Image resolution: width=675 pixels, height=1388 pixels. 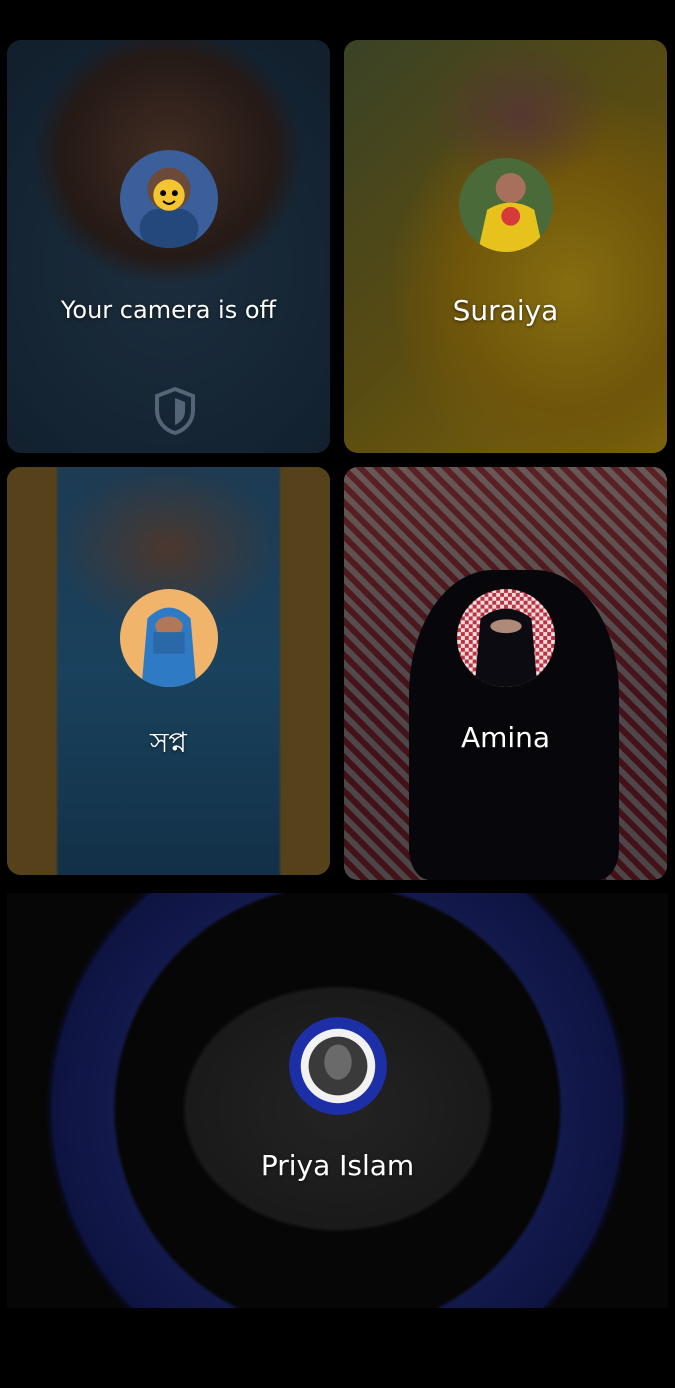 What do you see at coordinates (337, 1066) in the screenshot?
I see `avatar-priya` at bounding box center [337, 1066].